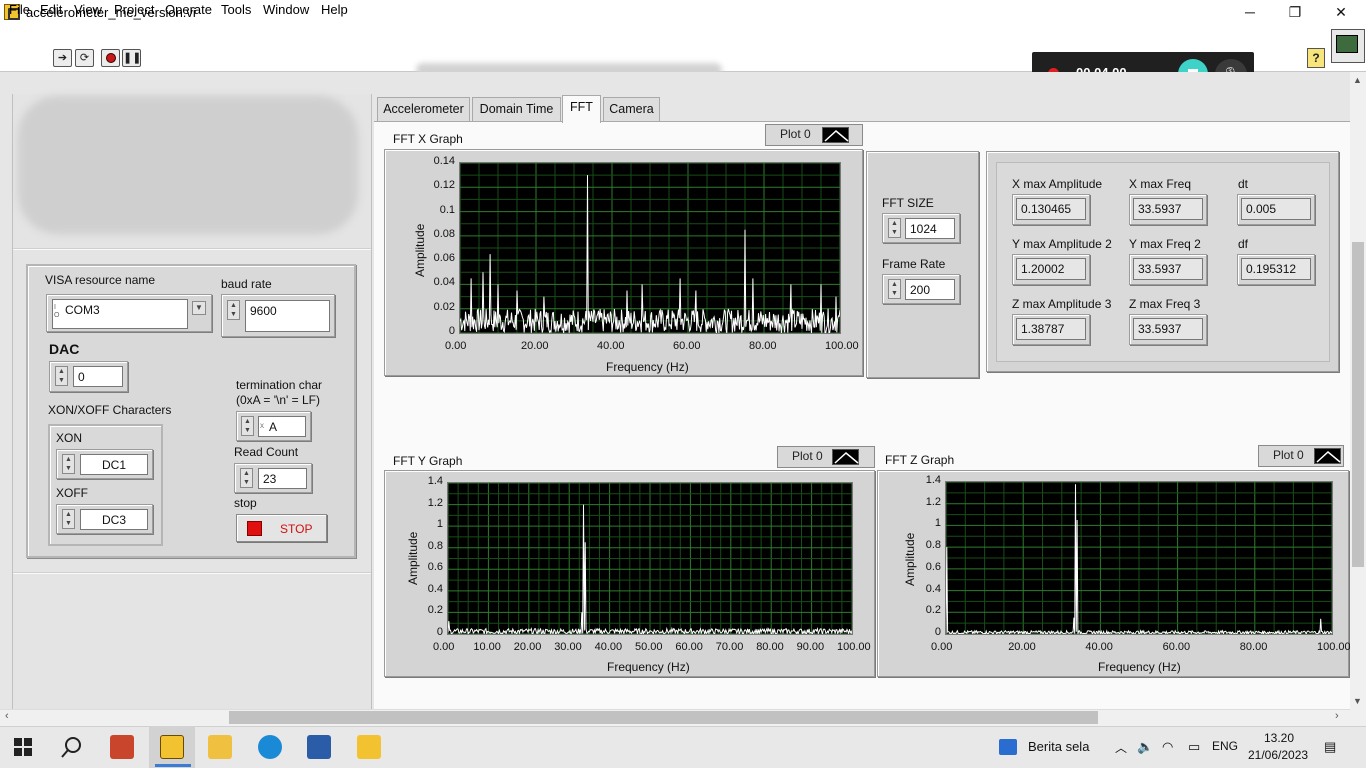  Describe the element at coordinates (134, 9) in the screenshot. I see `menu-project: Project` at that location.